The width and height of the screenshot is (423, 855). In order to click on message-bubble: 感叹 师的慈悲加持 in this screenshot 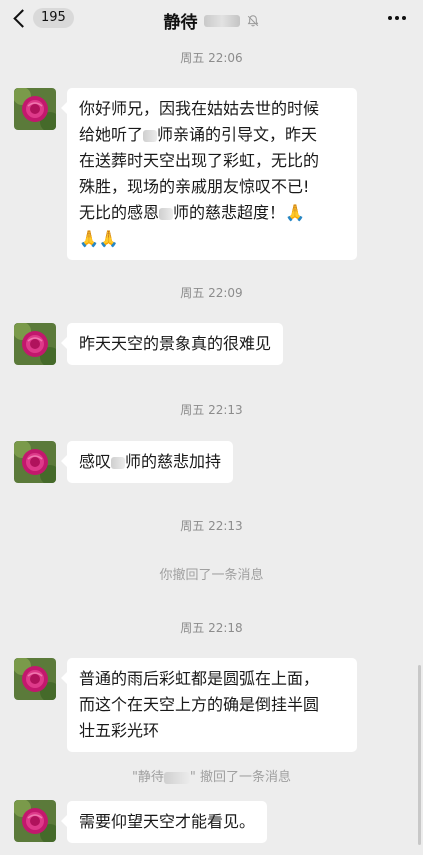, I will do `click(147, 462)`.